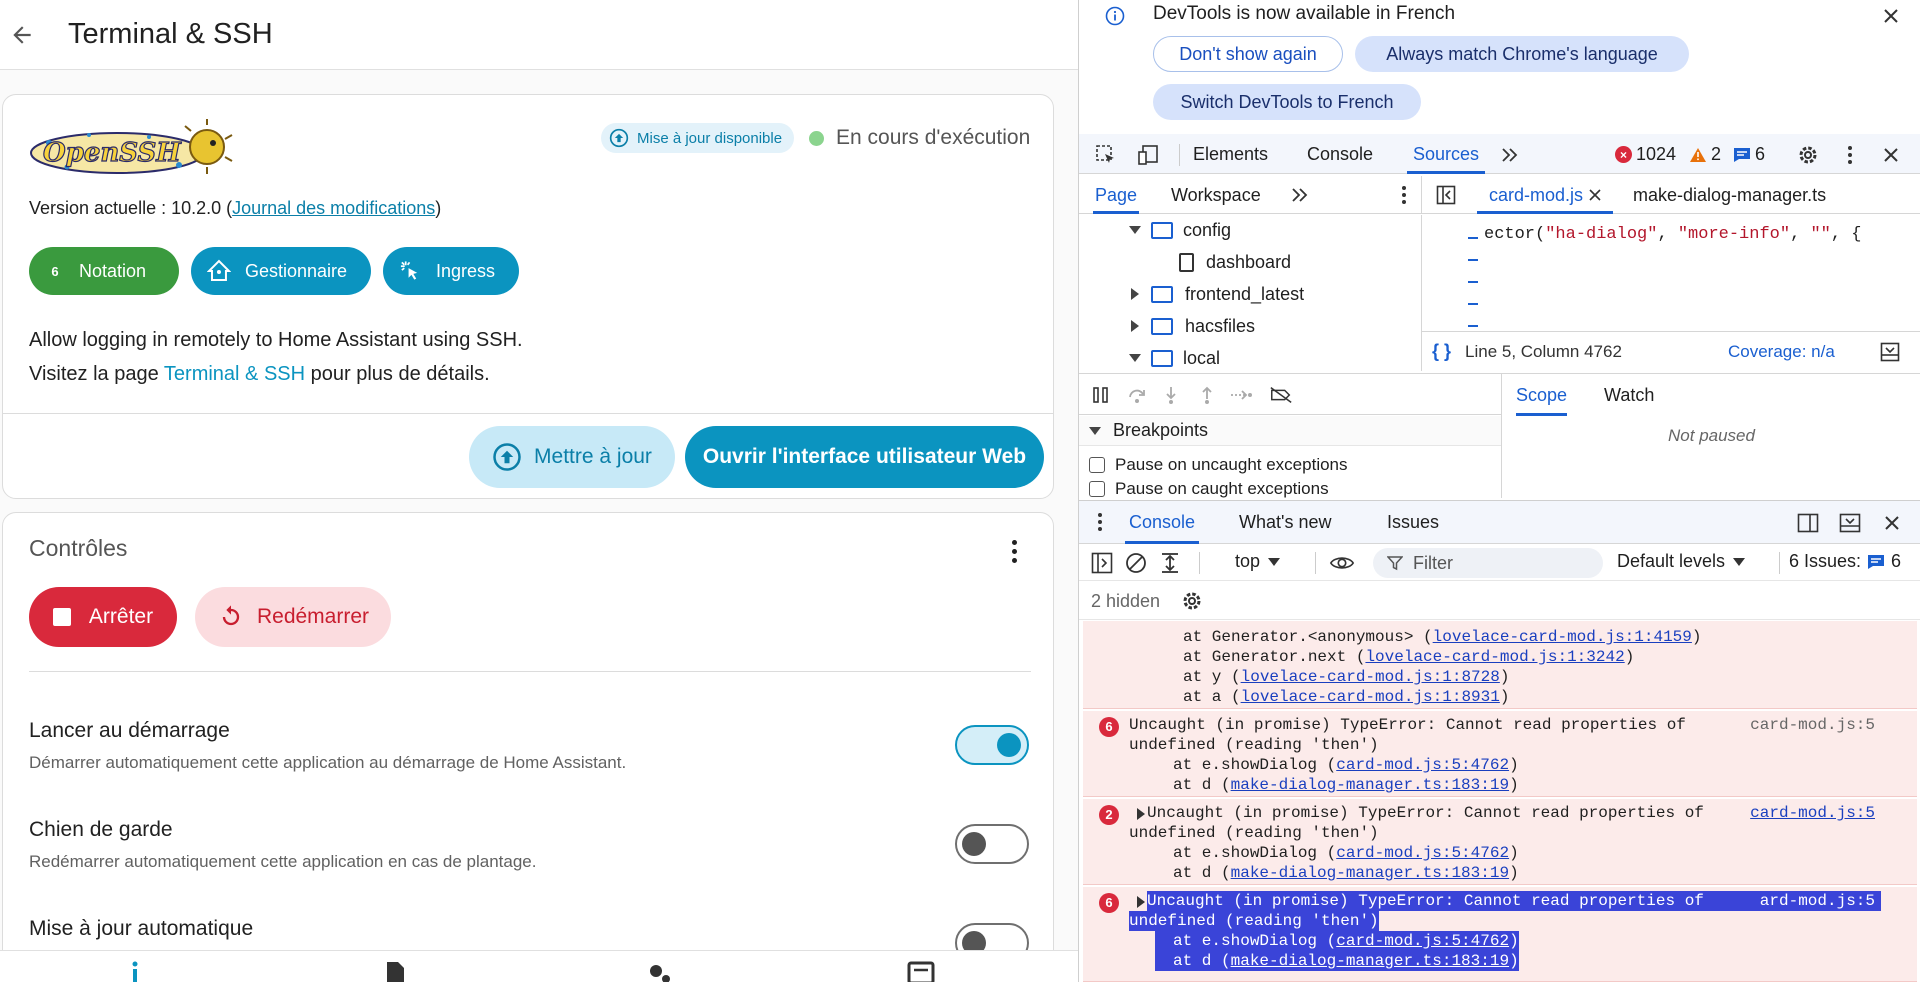 The height and width of the screenshot is (982, 1920). I want to click on changelog-link: Journal des modifications, so click(333, 208).